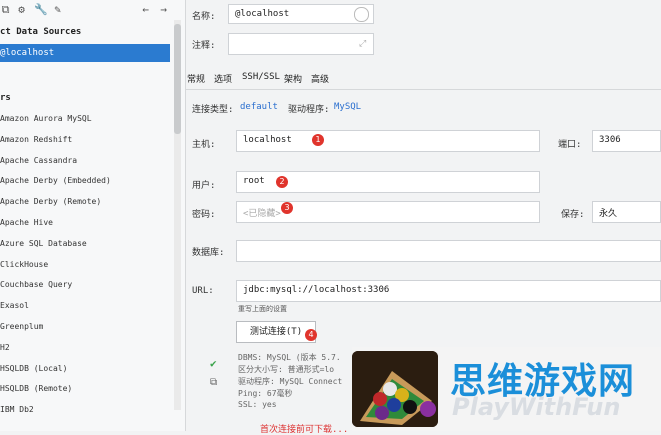 The height and width of the screenshot is (435, 661). I want to click on comment-field, so click(301, 44).